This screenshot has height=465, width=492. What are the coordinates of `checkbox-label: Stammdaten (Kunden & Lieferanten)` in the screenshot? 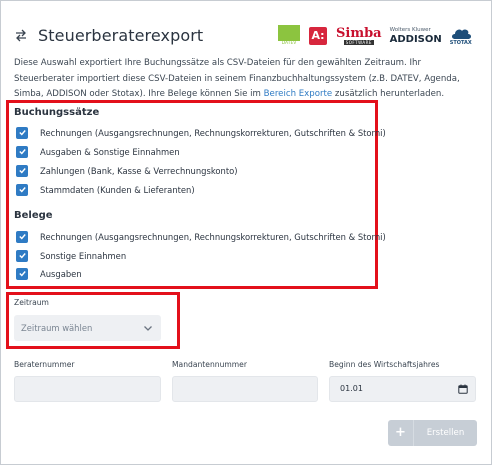 It's located at (117, 189).